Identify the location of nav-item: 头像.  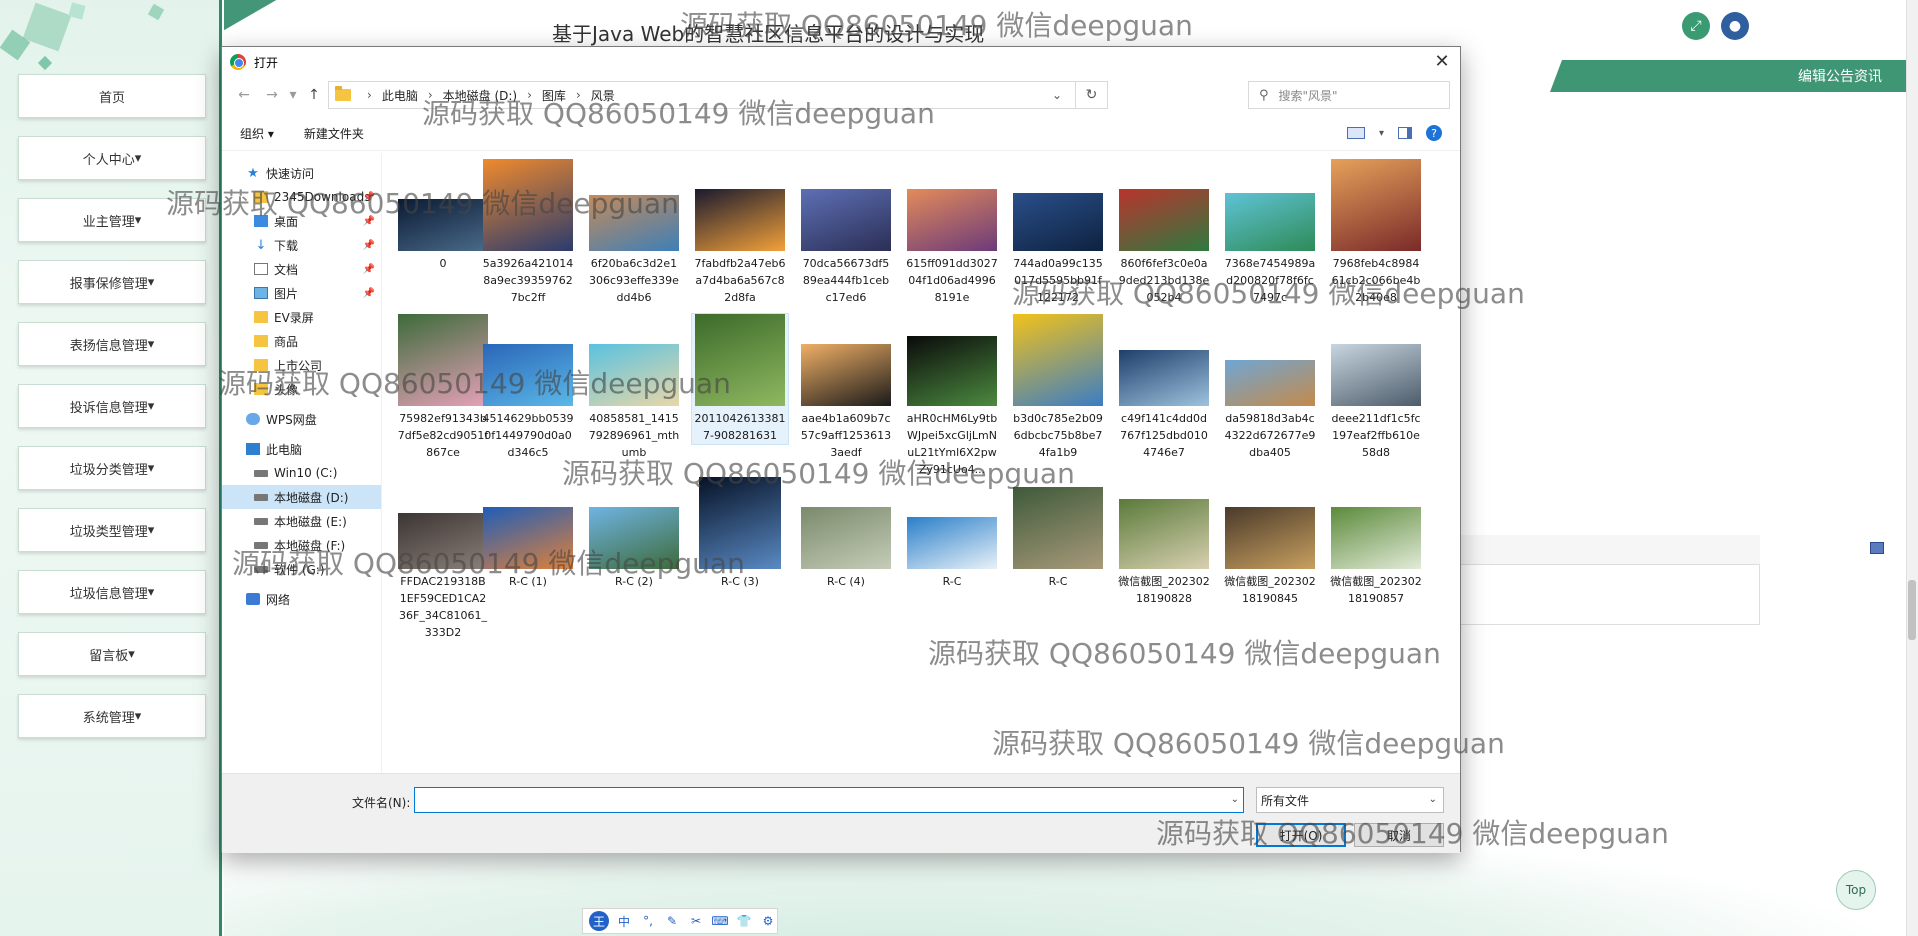
(301, 389).